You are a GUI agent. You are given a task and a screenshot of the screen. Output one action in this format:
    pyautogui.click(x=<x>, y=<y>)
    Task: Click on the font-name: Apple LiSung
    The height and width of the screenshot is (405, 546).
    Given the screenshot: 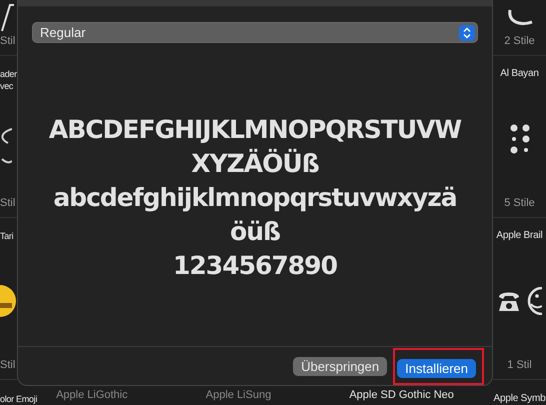 What is the action you would take?
    pyautogui.click(x=239, y=395)
    